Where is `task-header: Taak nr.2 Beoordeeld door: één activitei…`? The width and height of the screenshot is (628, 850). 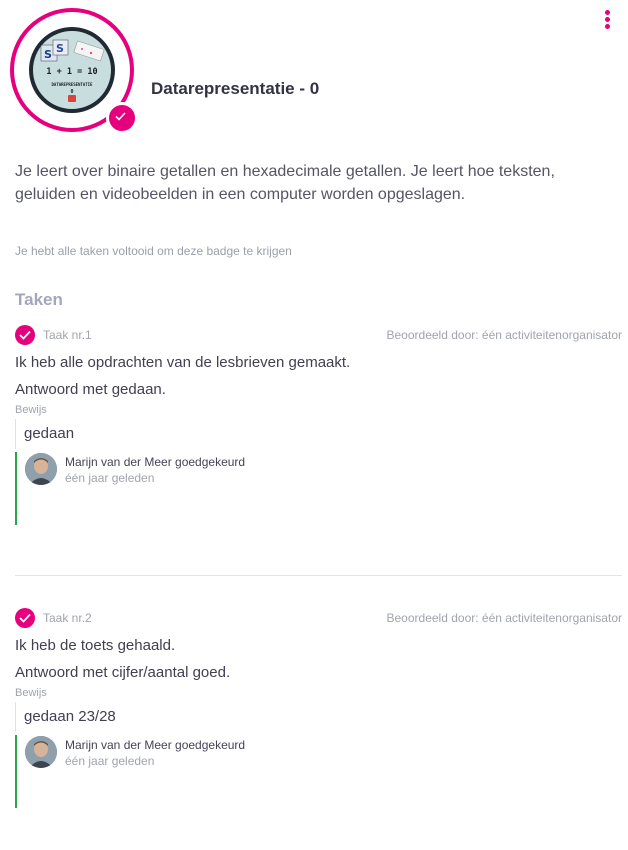
task-header: Taak nr.2 Beoordeeld door: één activitei… is located at coordinates (318, 619).